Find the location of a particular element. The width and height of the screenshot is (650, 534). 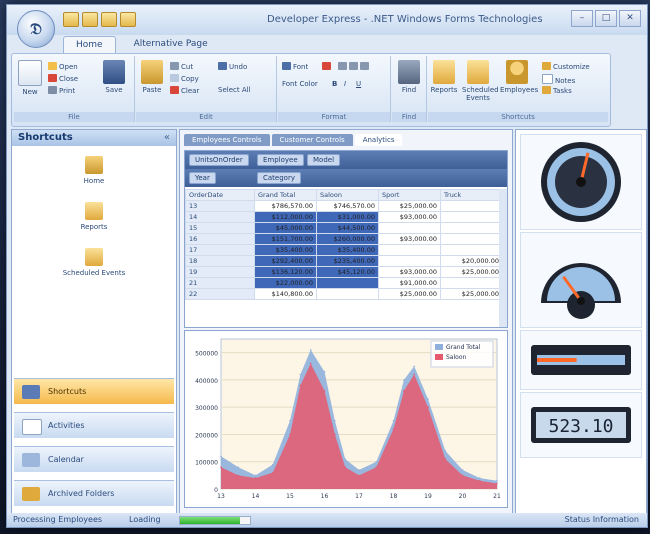

application-menu-button: 𝔇 is located at coordinates (36, 29).